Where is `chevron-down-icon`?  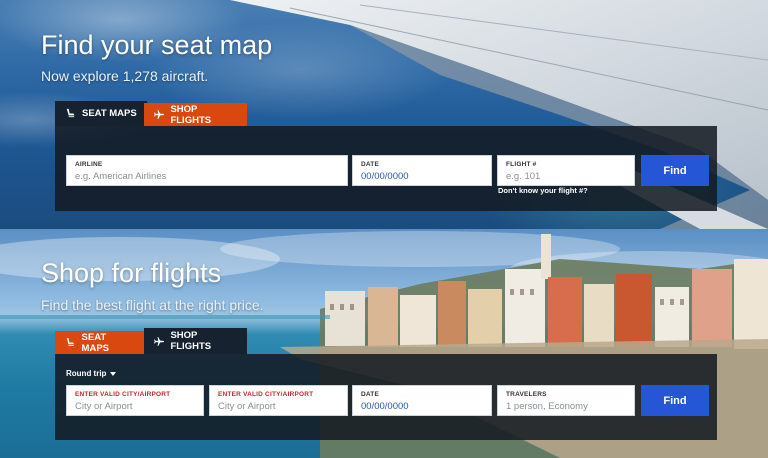 chevron-down-icon is located at coordinates (113, 373).